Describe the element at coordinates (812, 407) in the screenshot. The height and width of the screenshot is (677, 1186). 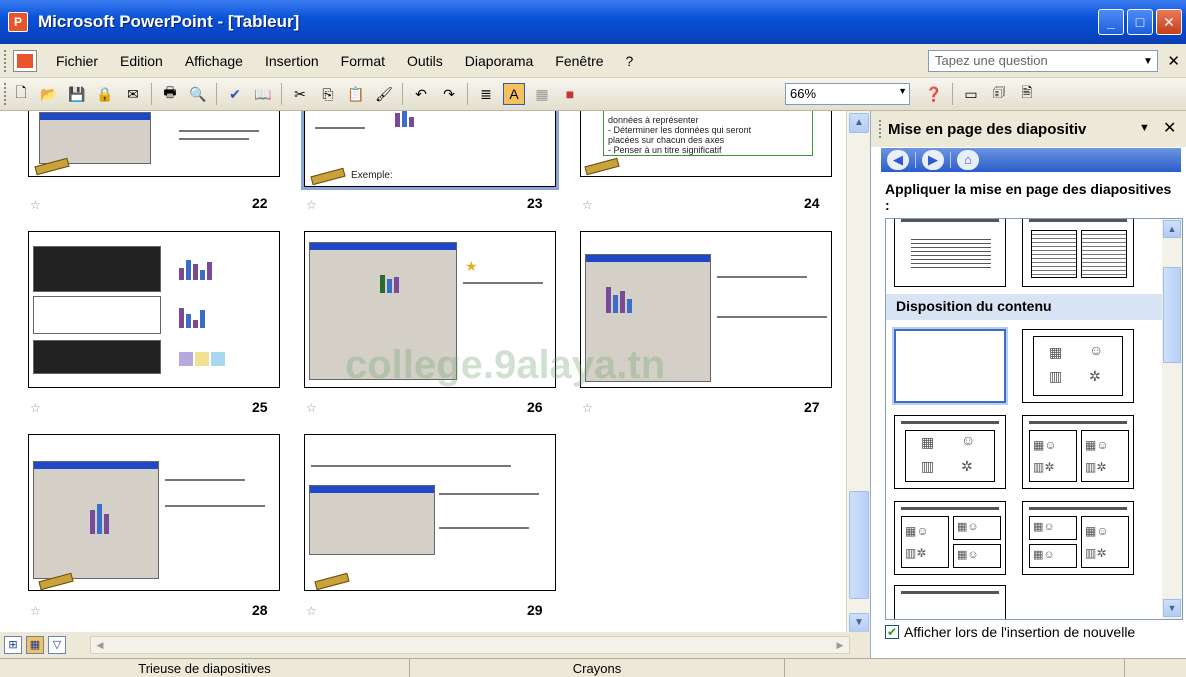
I see `slide-number: 27` at that location.